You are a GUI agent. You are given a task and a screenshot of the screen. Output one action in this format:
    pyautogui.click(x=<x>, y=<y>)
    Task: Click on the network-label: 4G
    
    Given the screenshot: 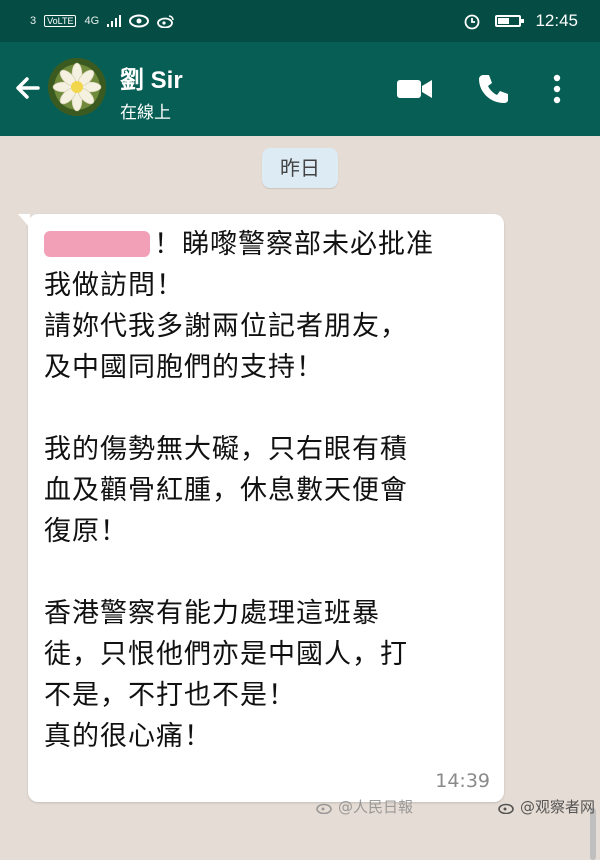 What is the action you would take?
    pyautogui.click(x=92, y=21)
    